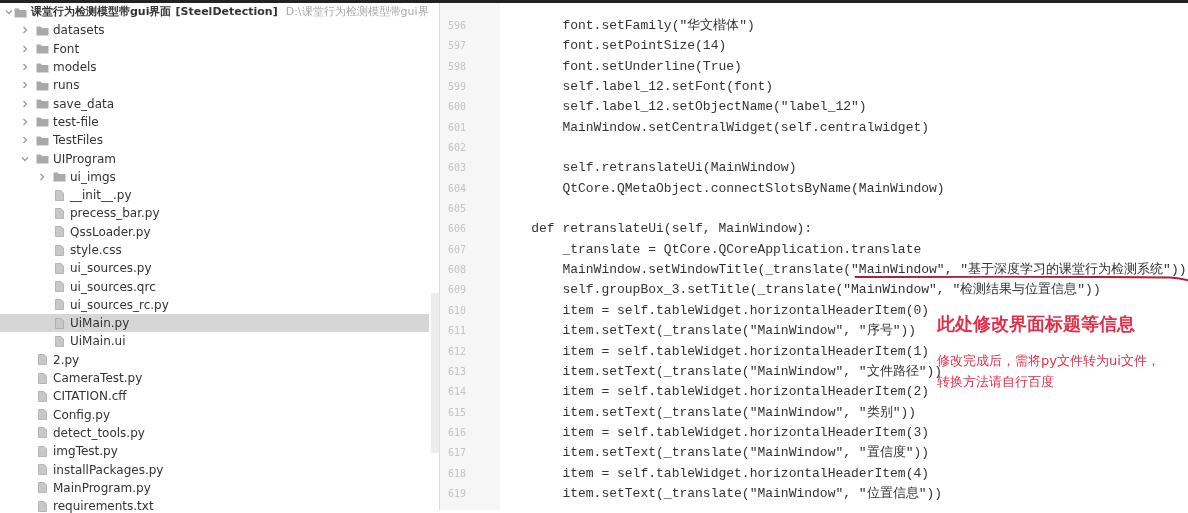 The image size is (1188, 513). What do you see at coordinates (745, 453) in the screenshot?
I see `code-line: item.setText(_translate("MainWindow", "置信度"))` at bounding box center [745, 453].